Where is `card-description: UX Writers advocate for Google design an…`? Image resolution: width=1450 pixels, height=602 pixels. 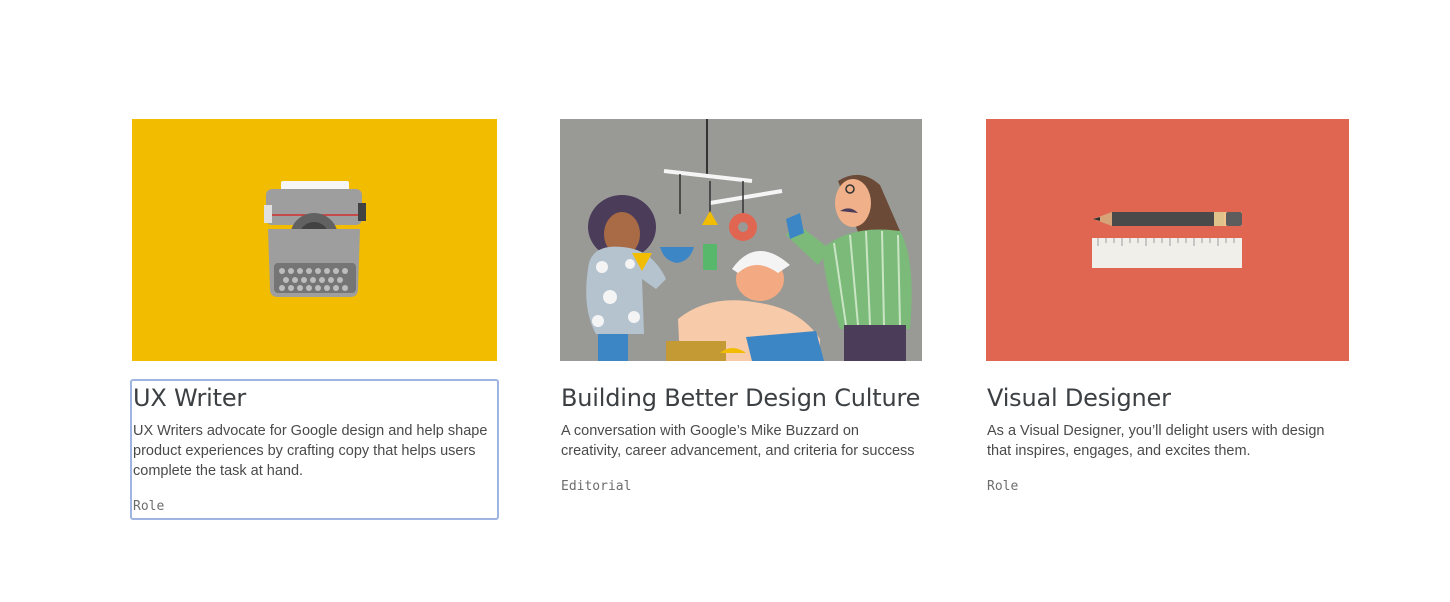 card-description: UX Writers advocate for Google design an… is located at coordinates (310, 451).